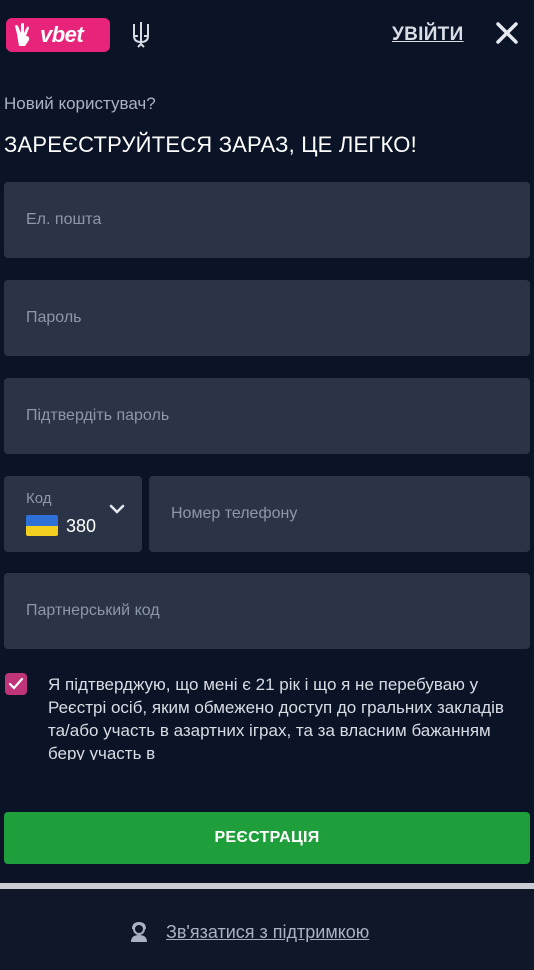 This screenshot has width=534, height=970. What do you see at coordinates (267, 220) in the screenshot?
I see `email-field: Ел. пошта` at bounding box center [267, 220].